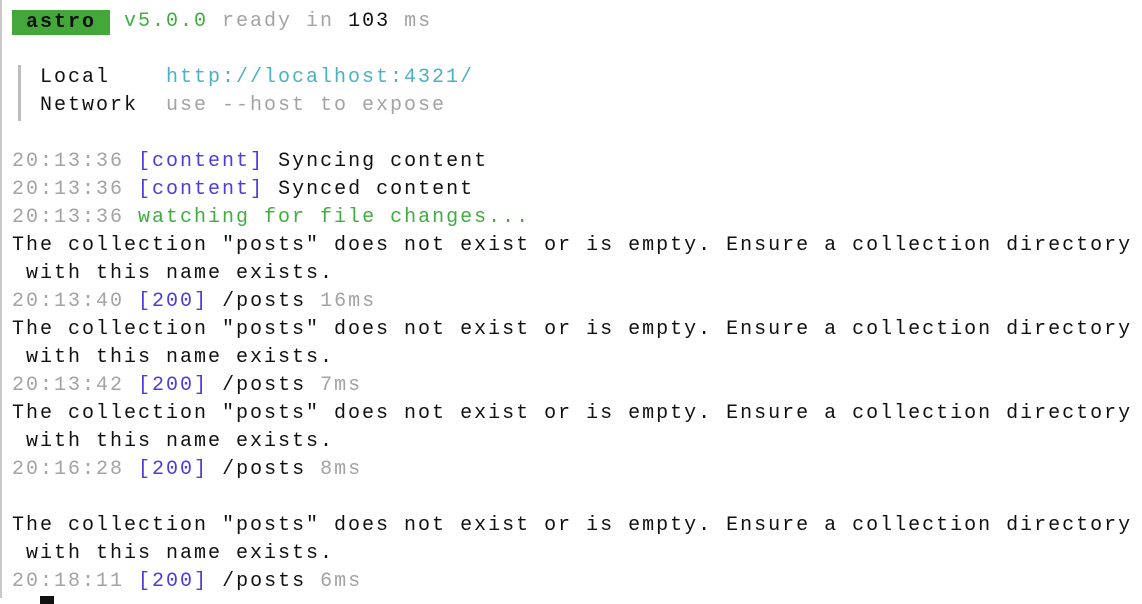  Describe the element at coordinates (577, 22) in the screenshot. I see `astro-header-line: astro v5.0.0 ready in 103 ms` at that location.